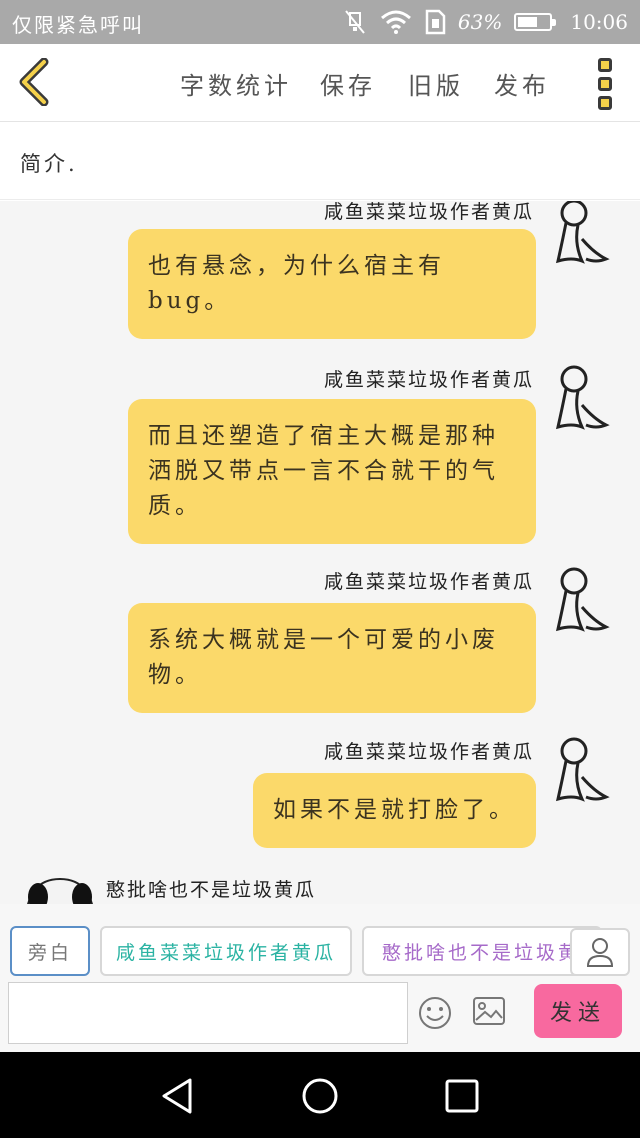  Describe the element at coordinates (522, 83) in the screenshot. I see `publish-button: 发布` at that location.